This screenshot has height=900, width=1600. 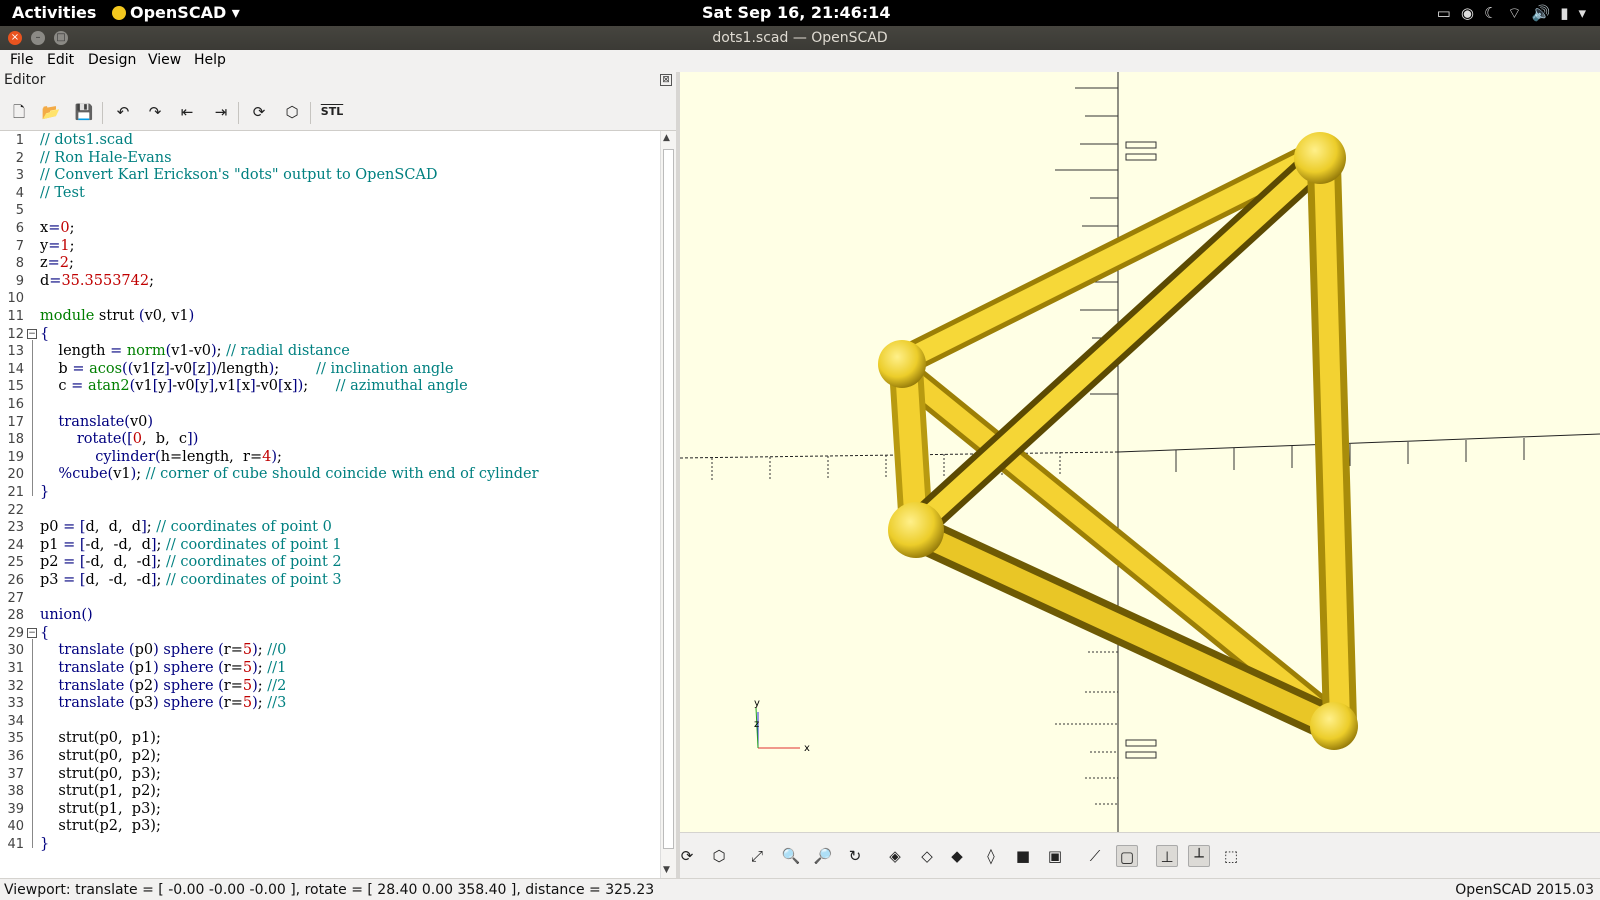 I want to click on code-token: y, so click(x=44, y=245).